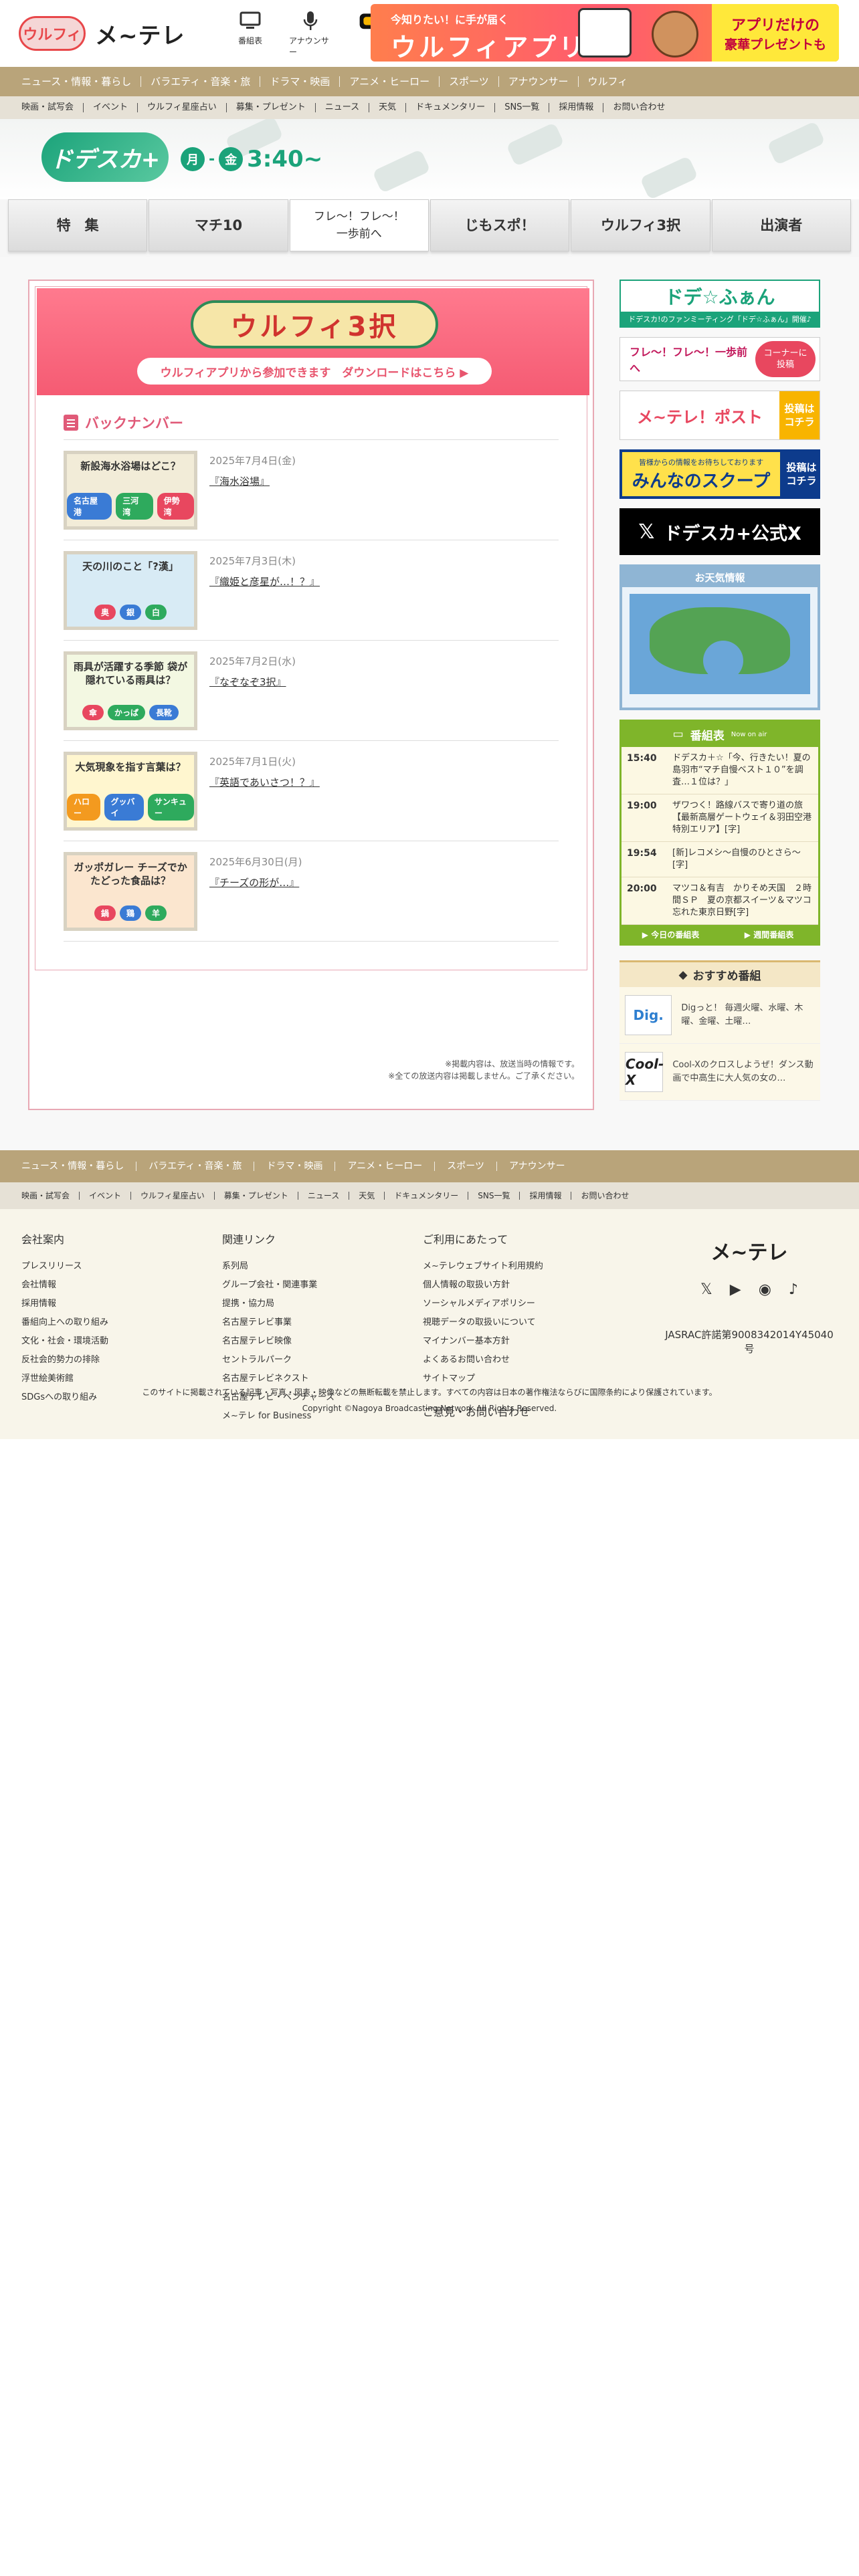 The height and width of the screenshot is (2576, 859). Describe the element at coordinates (106, 1196) in the screenshot. I see `footer-subnav-item: イベント` at that location.